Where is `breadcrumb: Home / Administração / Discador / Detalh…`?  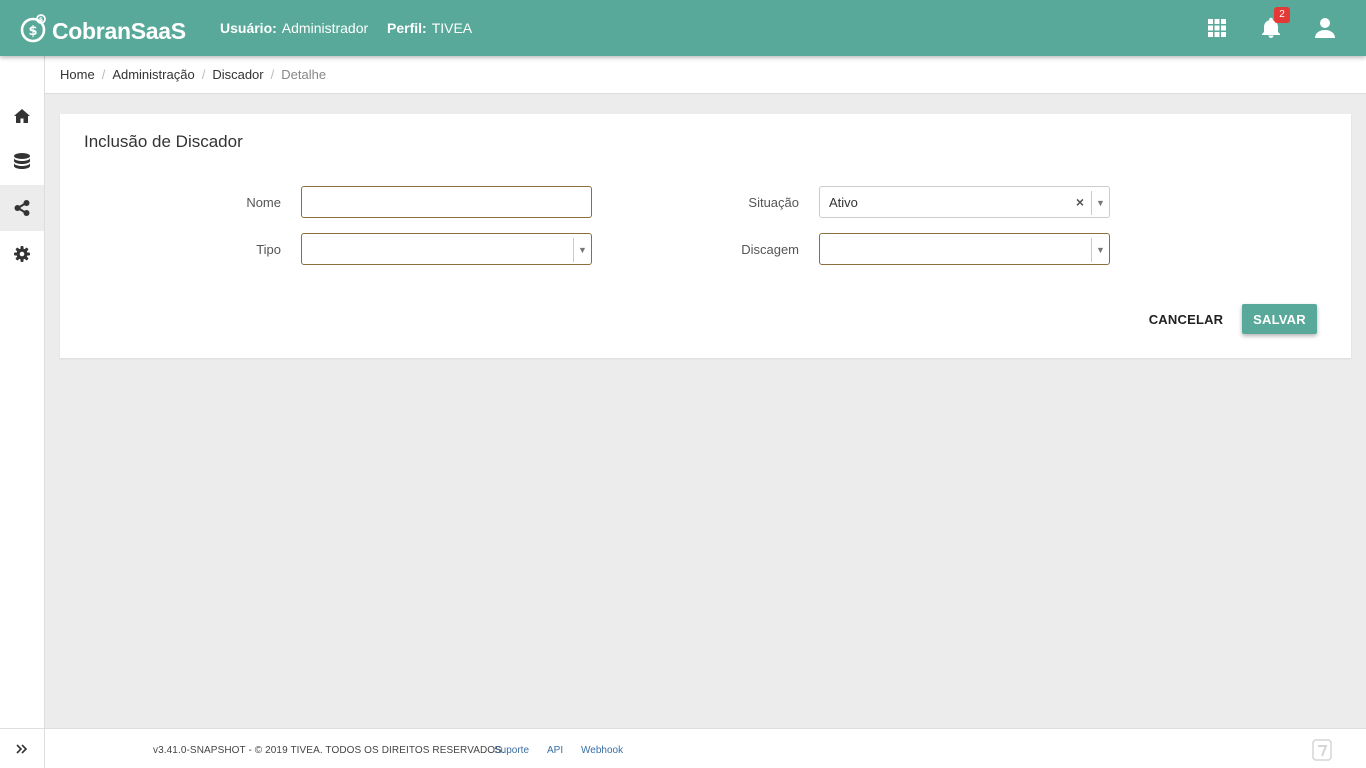
breadcrumb: Home / Administração / Discador / Detalh… is located at coordinates (705, 75).